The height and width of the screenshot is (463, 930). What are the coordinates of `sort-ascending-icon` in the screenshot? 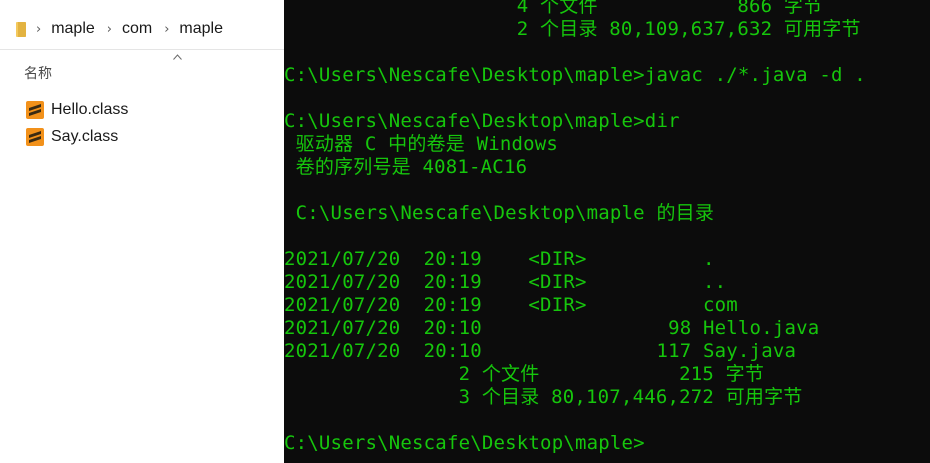 It's located at (177, 57).